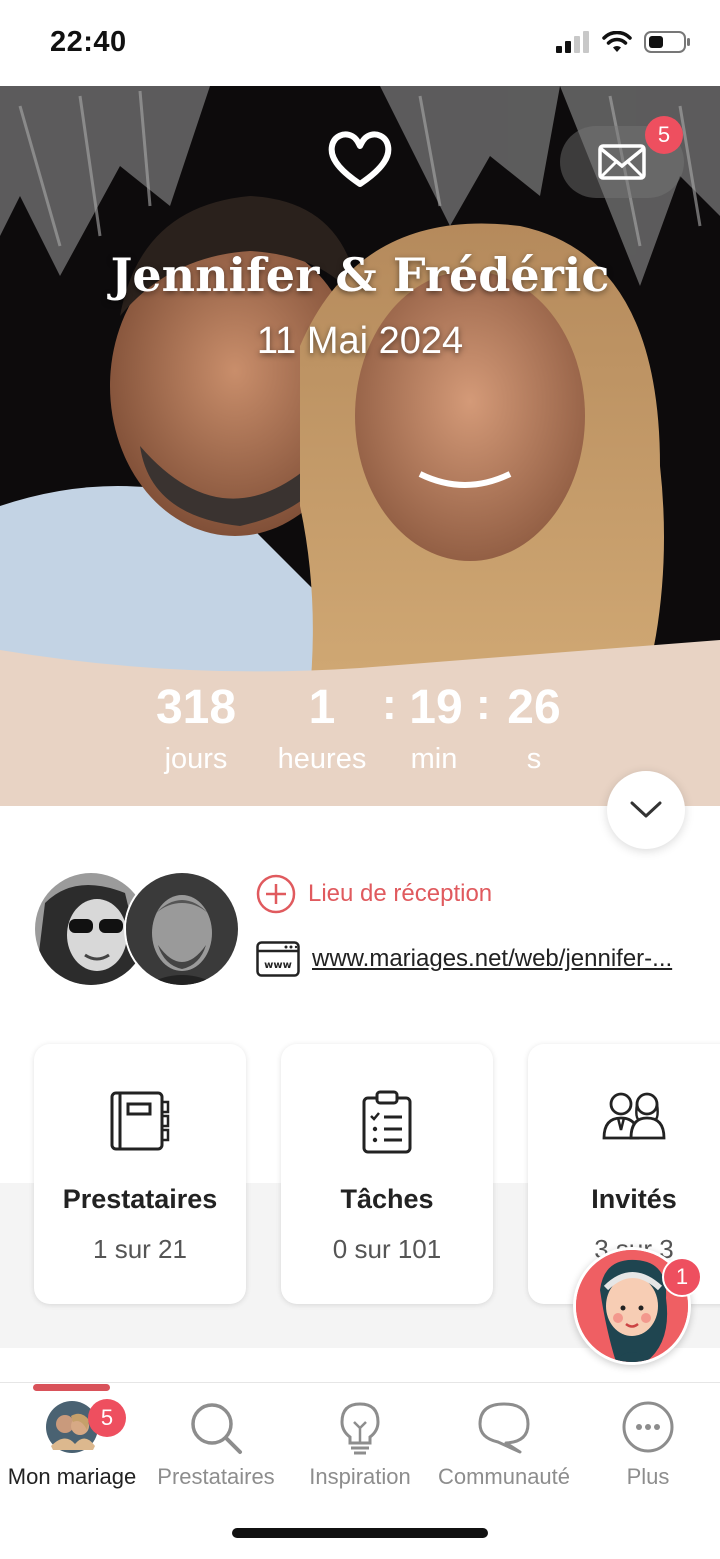  What do you see at coordinates (360, 275) in the screenshot?
I see `couple-names: Jennifer & Frédéric` at bounding box center [360, 275].